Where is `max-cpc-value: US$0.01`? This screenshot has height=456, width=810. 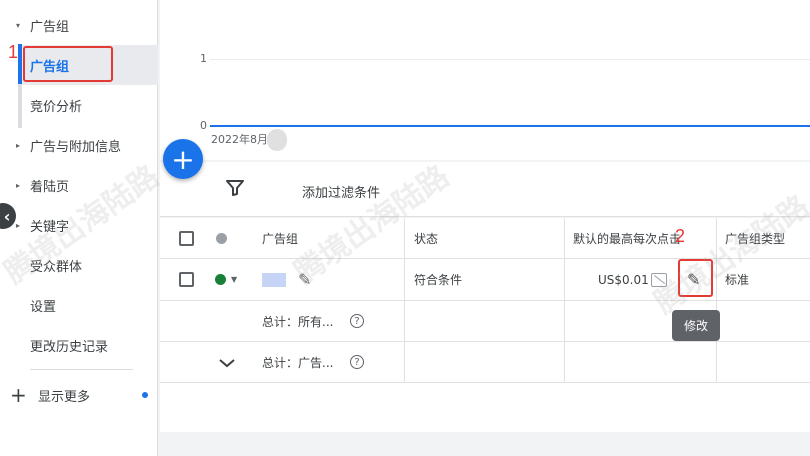 max-cpc-value: US$0.01 is located at coordinates (623, 279).